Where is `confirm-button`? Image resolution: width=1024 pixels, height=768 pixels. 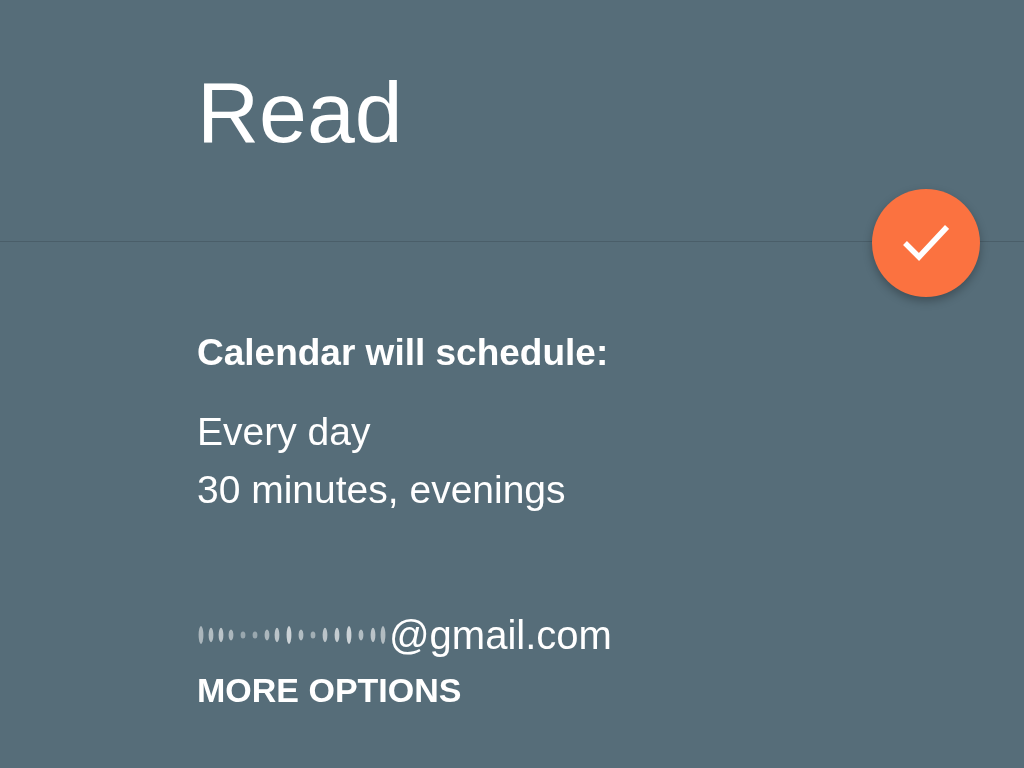 confirm-button is located at coordinates (926, 243).